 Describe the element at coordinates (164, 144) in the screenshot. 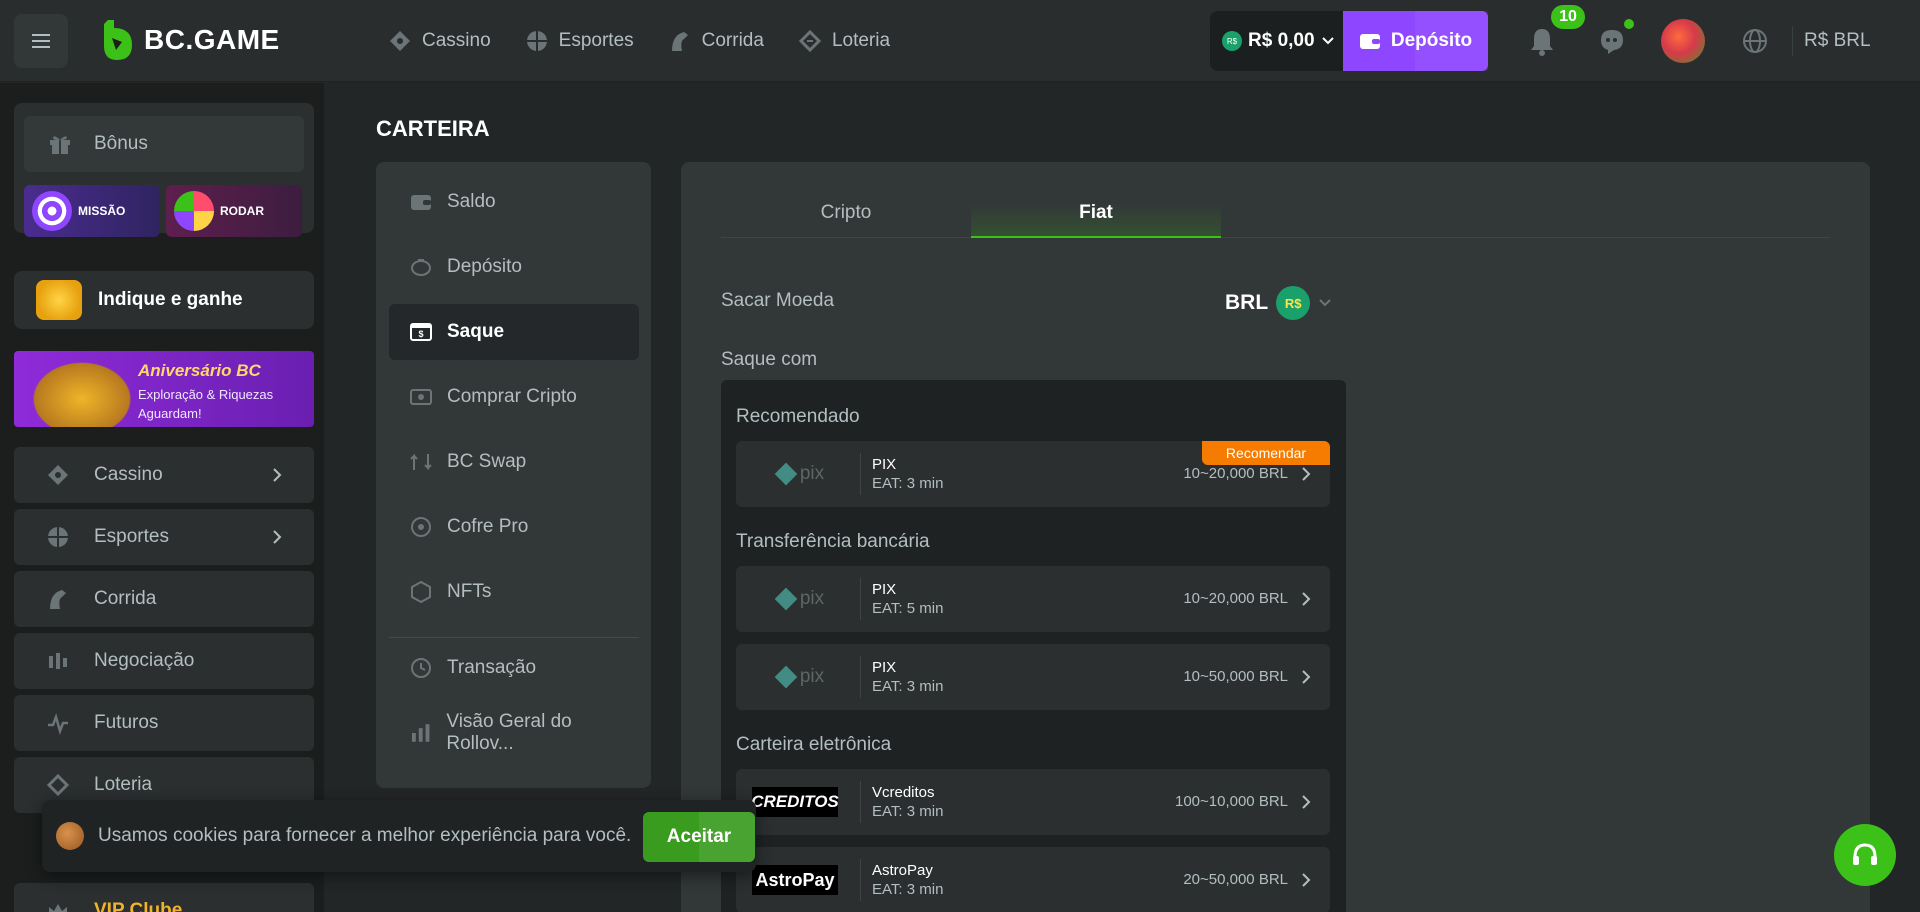

I see `sidebar-item-bonus: Bônus` at that location.